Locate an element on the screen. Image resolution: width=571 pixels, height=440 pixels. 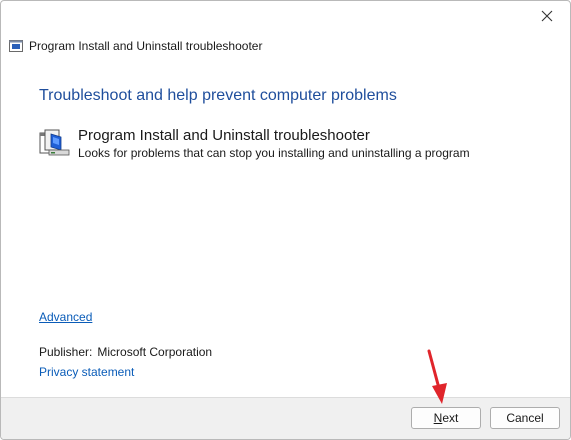
next-button: Next is located at coordinates (446, 418).